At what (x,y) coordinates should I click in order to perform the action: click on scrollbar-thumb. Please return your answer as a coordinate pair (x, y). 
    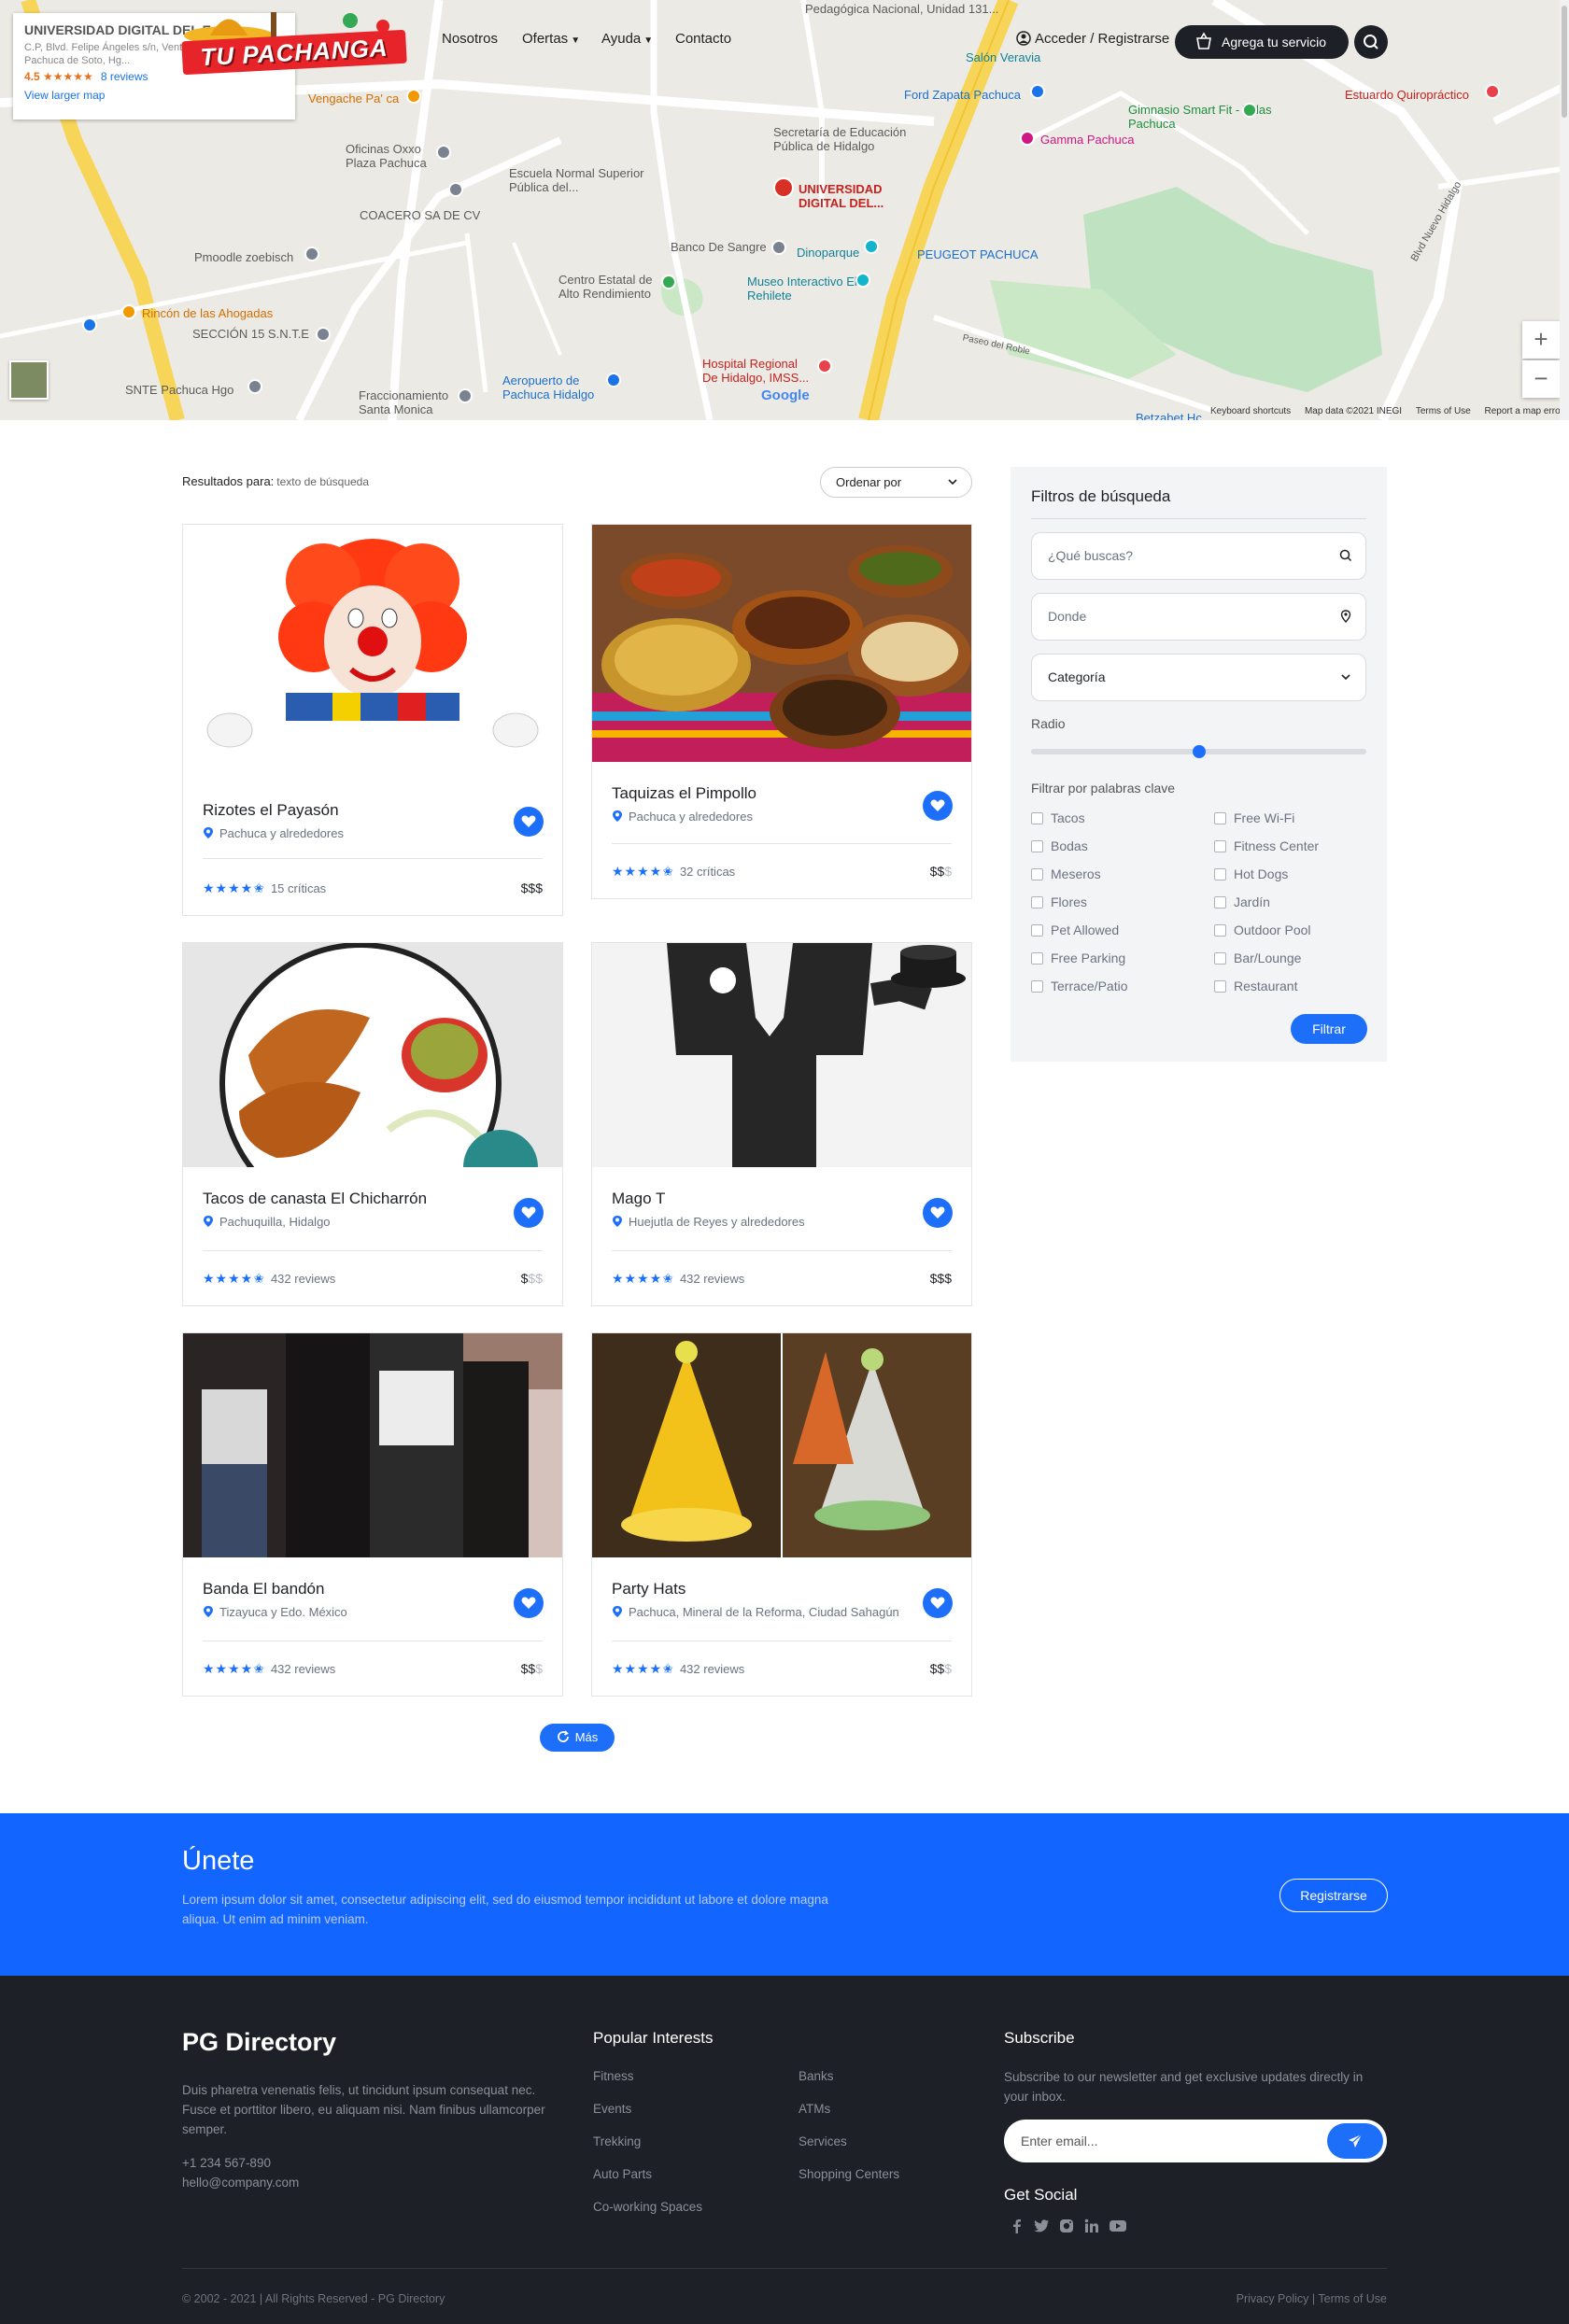
    Looking at the image, I should click on (1564, 62).